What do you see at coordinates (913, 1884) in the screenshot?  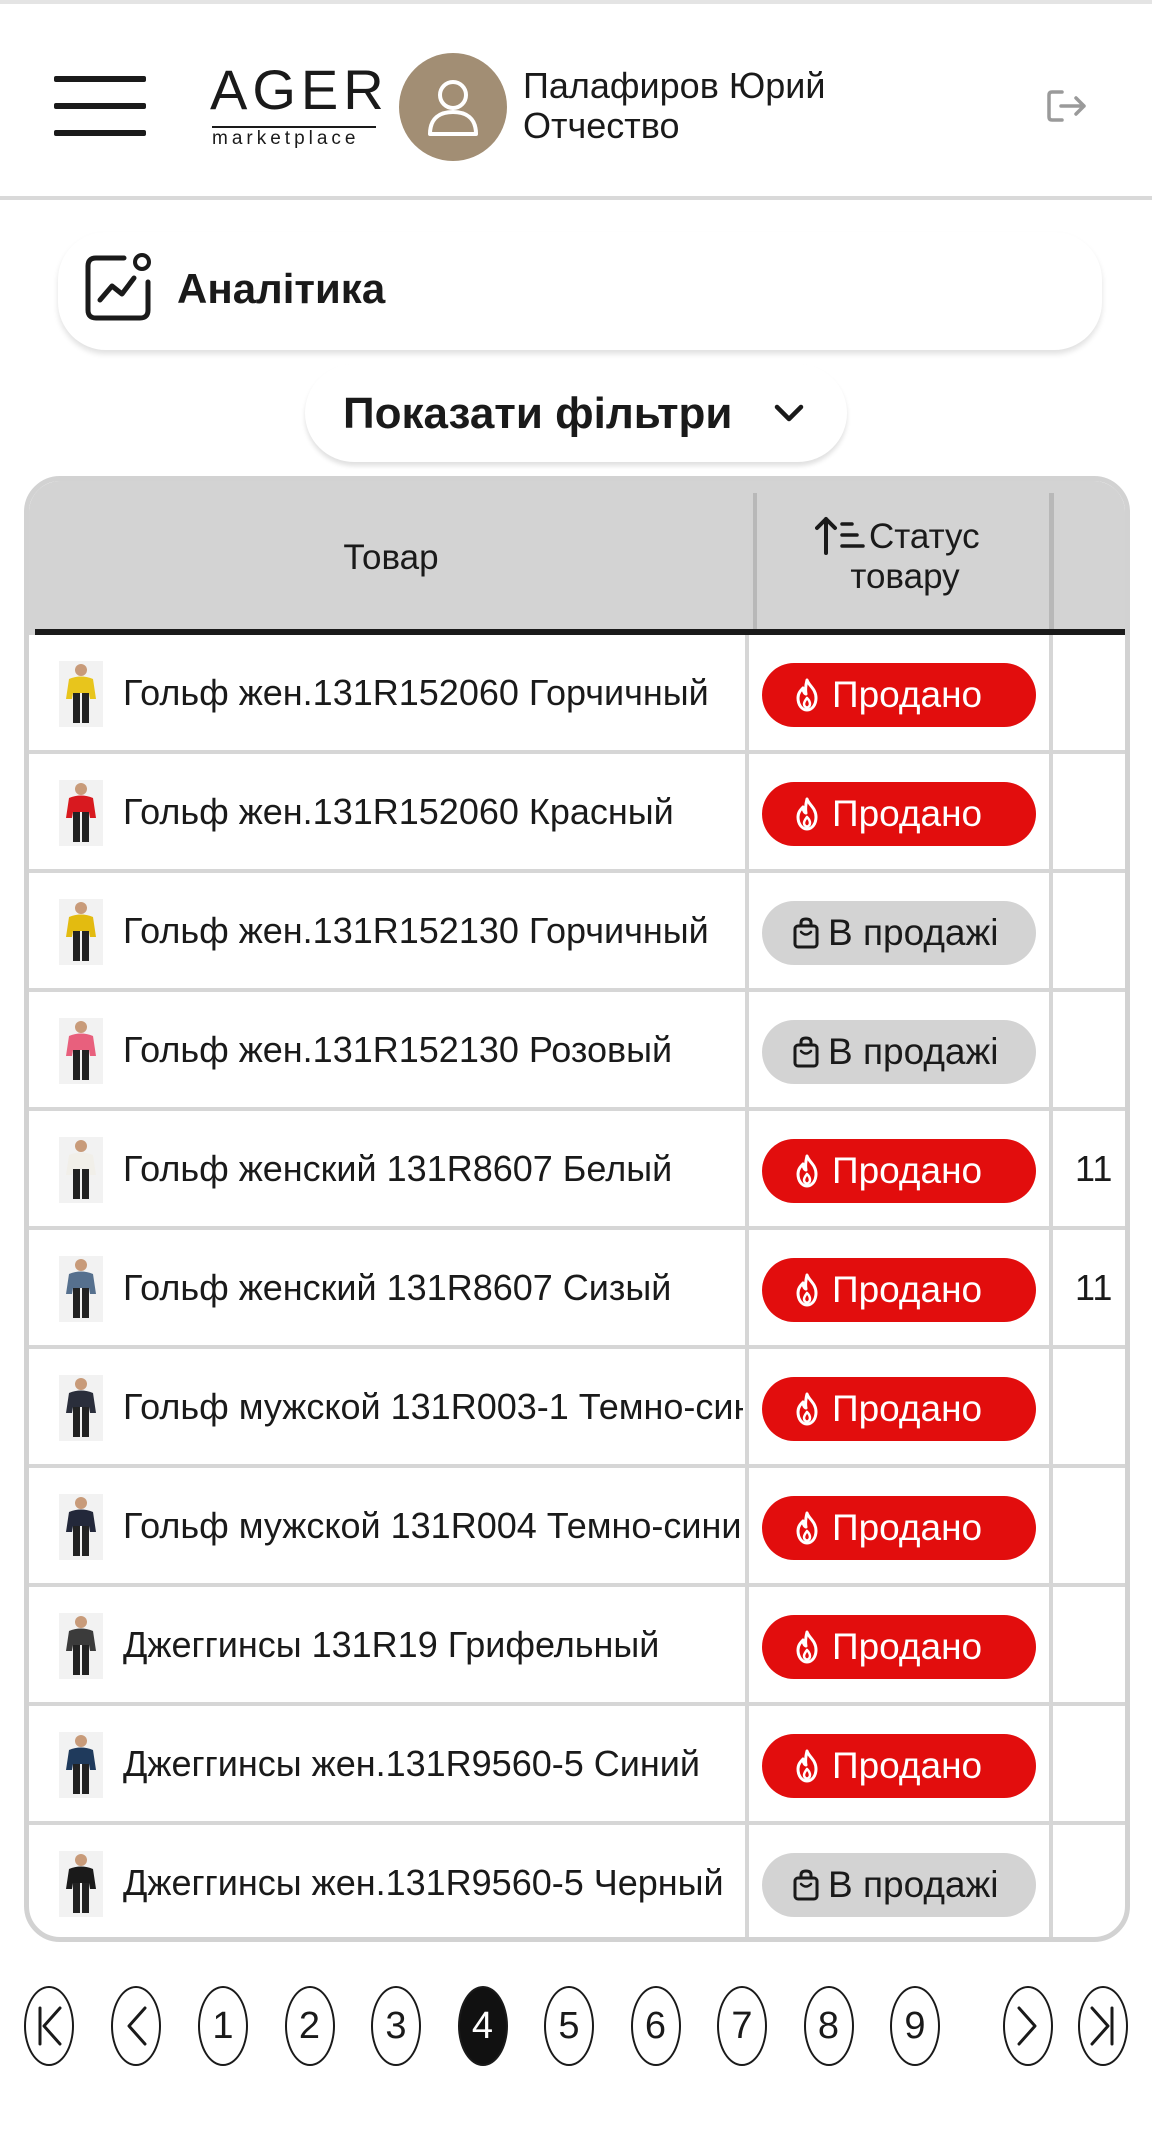 I see `status-badge-label: В продажі` at bounding box center [913, 1884].